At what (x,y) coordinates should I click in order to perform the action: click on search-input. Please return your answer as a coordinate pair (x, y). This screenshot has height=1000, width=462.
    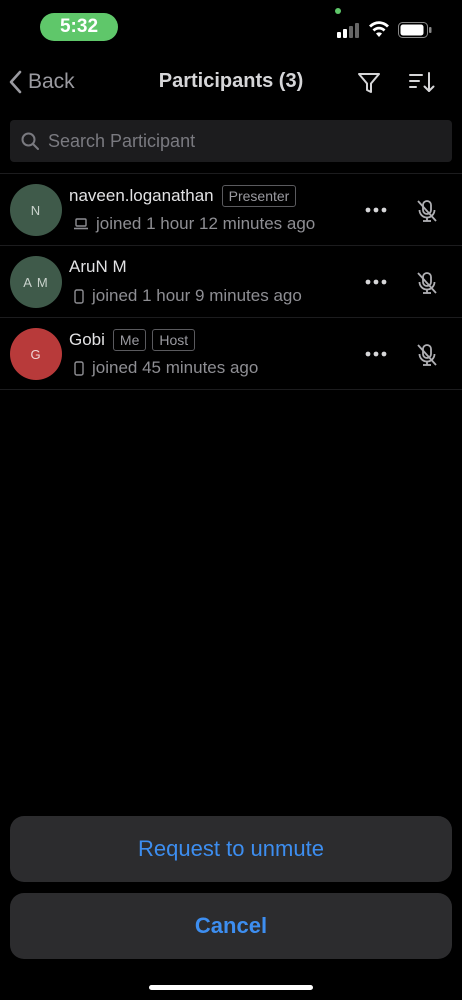
    Looking at the image, I should click on (238, 141).